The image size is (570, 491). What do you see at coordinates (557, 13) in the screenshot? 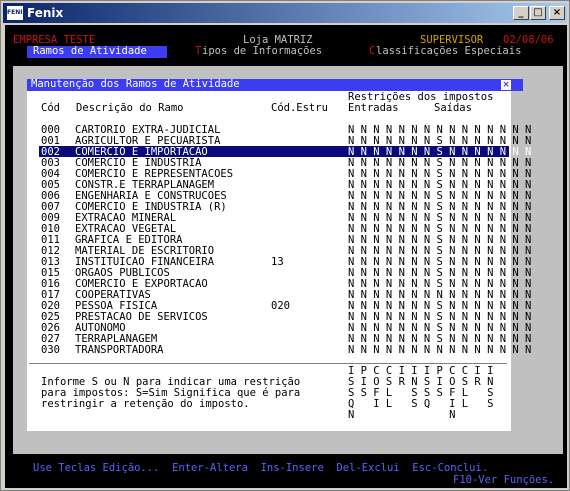
I see `close-button: ×` at bounding box center [557, 13].